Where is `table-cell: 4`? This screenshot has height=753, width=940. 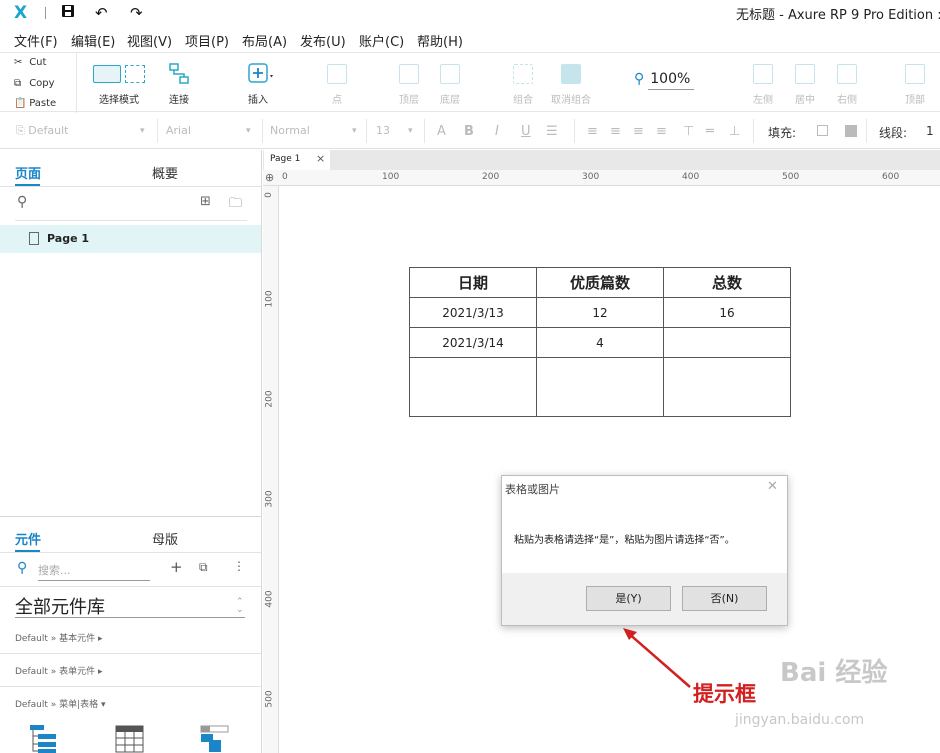
table-cell: 4 is located at coordinates (600, 342).